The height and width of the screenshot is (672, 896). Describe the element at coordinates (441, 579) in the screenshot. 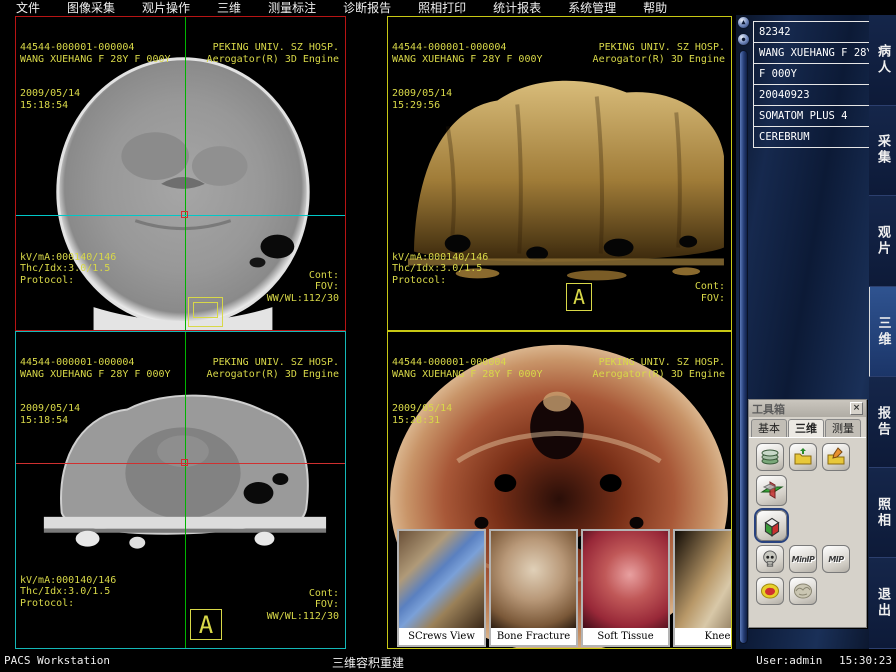

I see `thumb-image-screws` at that location.